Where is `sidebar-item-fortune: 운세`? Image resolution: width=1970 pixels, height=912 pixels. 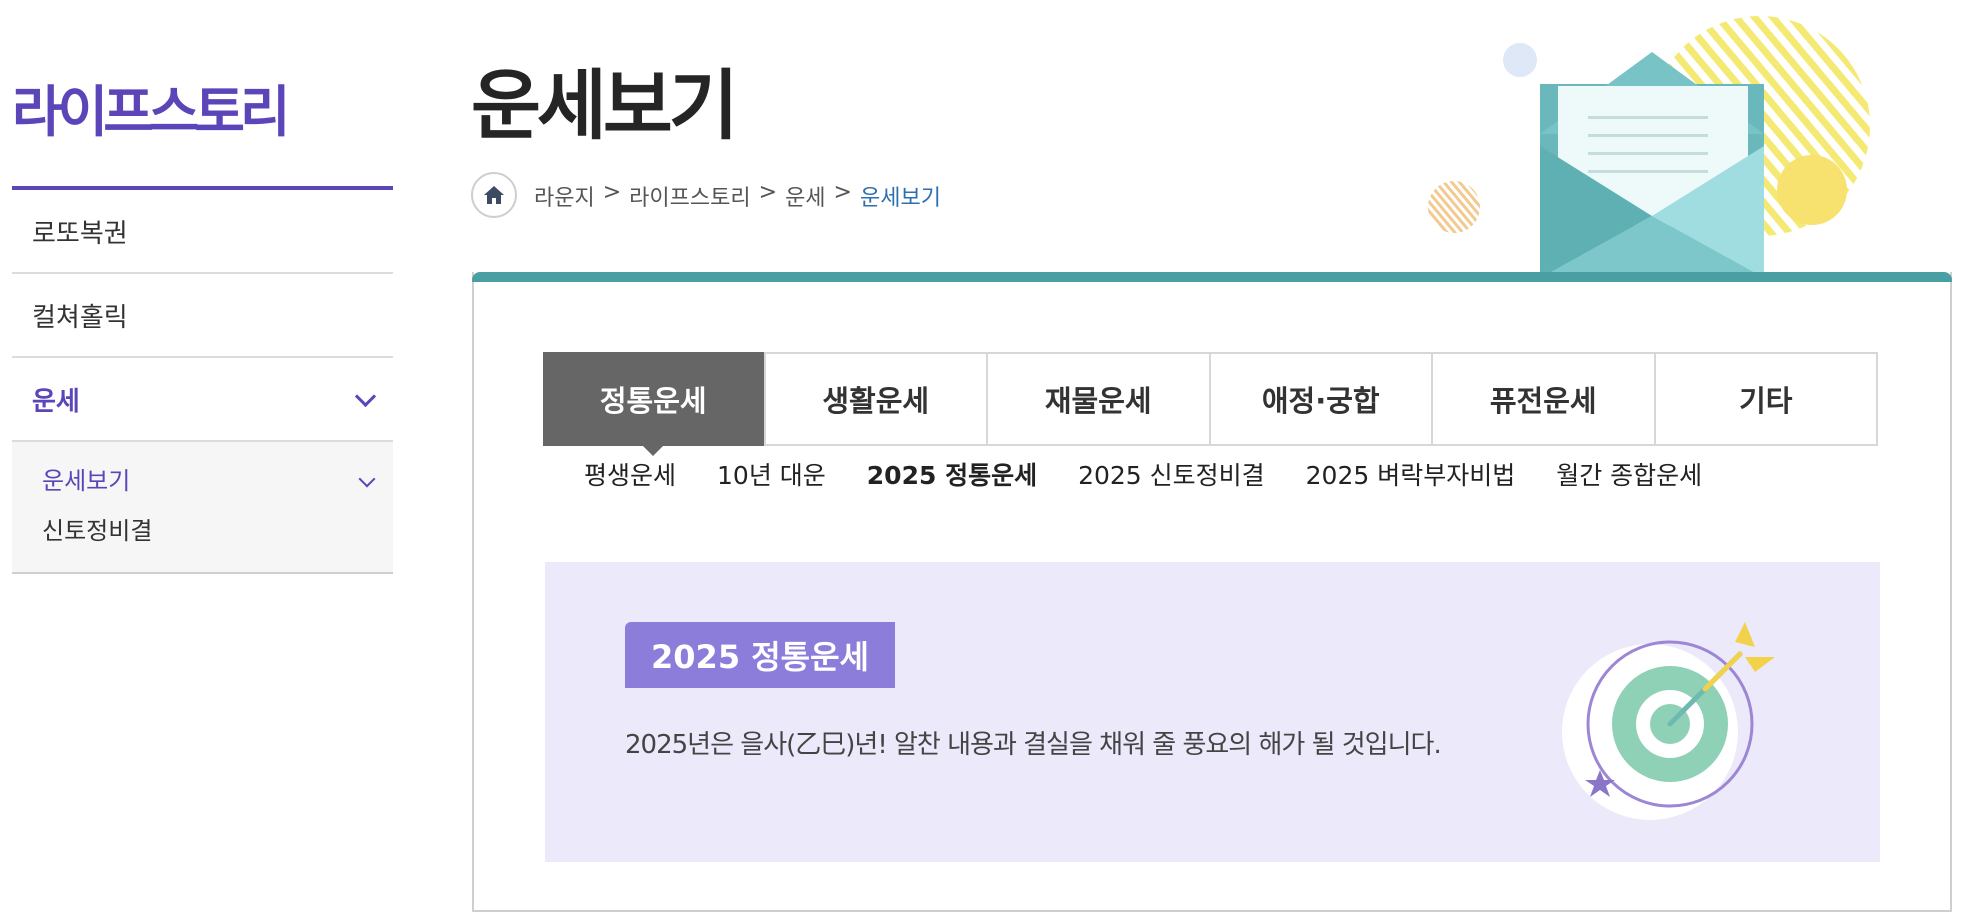
sidebar-item-fortune: 운세 is located at coordinates (202, 400).